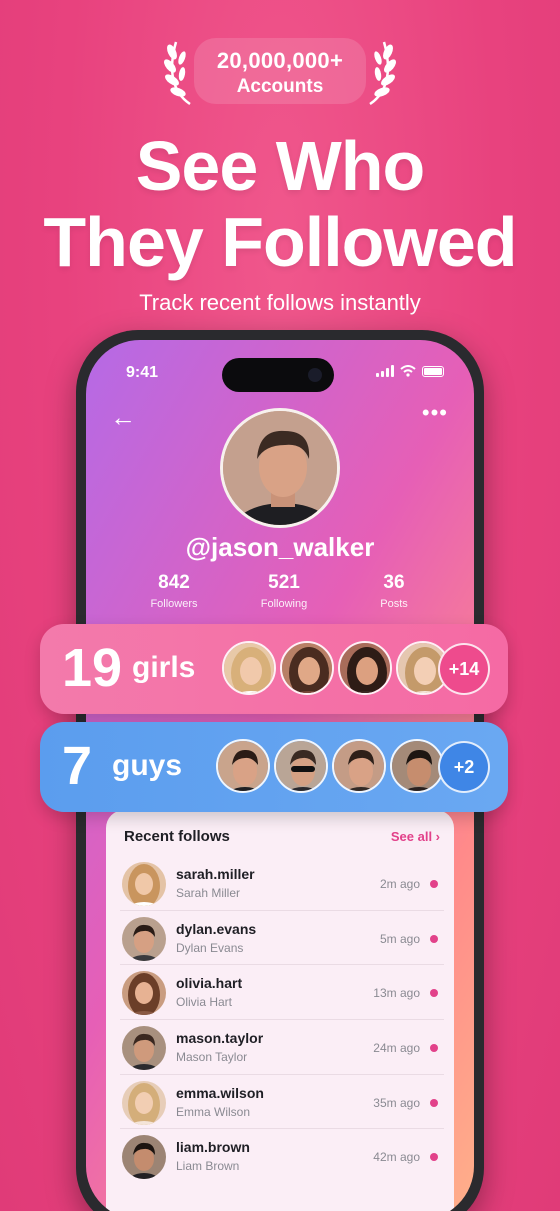  Describe the element at coordinates (415, 836) in the screenshot. I see `see-all-link: See all ›` at that location.